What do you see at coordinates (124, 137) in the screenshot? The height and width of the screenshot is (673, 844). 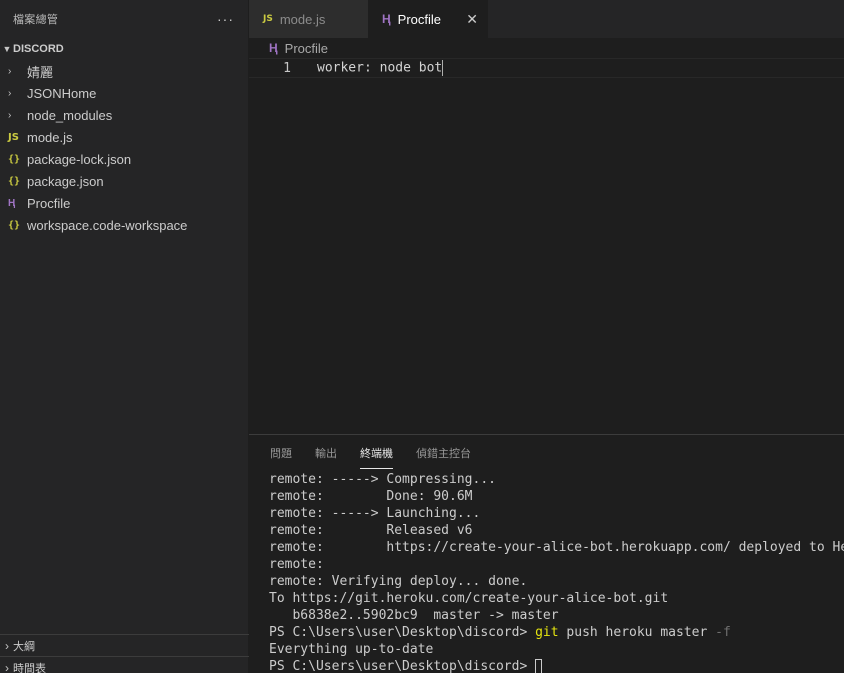 I see `tree-item-file: JS mode.js` at bounding box center [124, 137].